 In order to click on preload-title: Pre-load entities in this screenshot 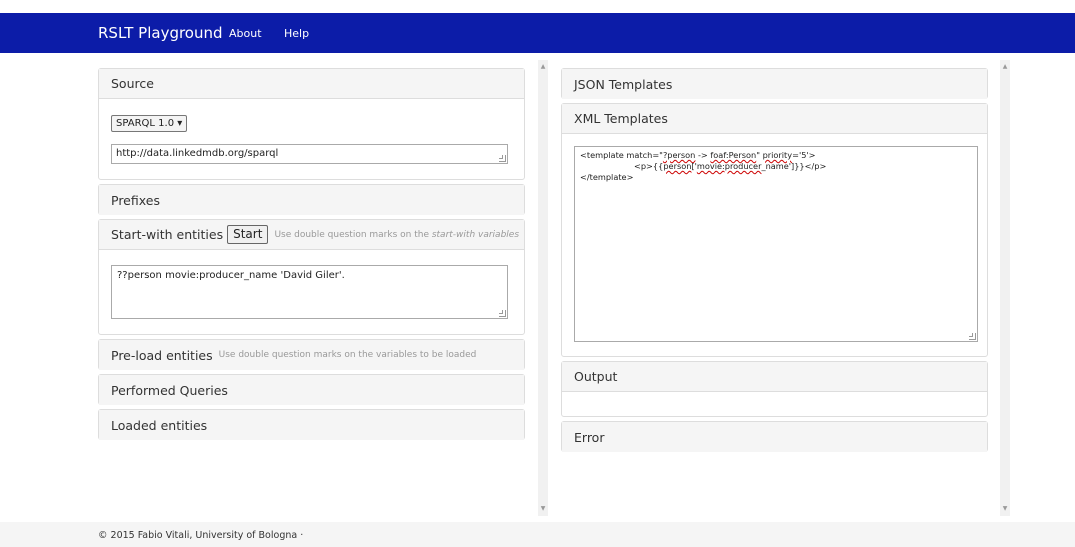, I will do `click(162, 355)`.